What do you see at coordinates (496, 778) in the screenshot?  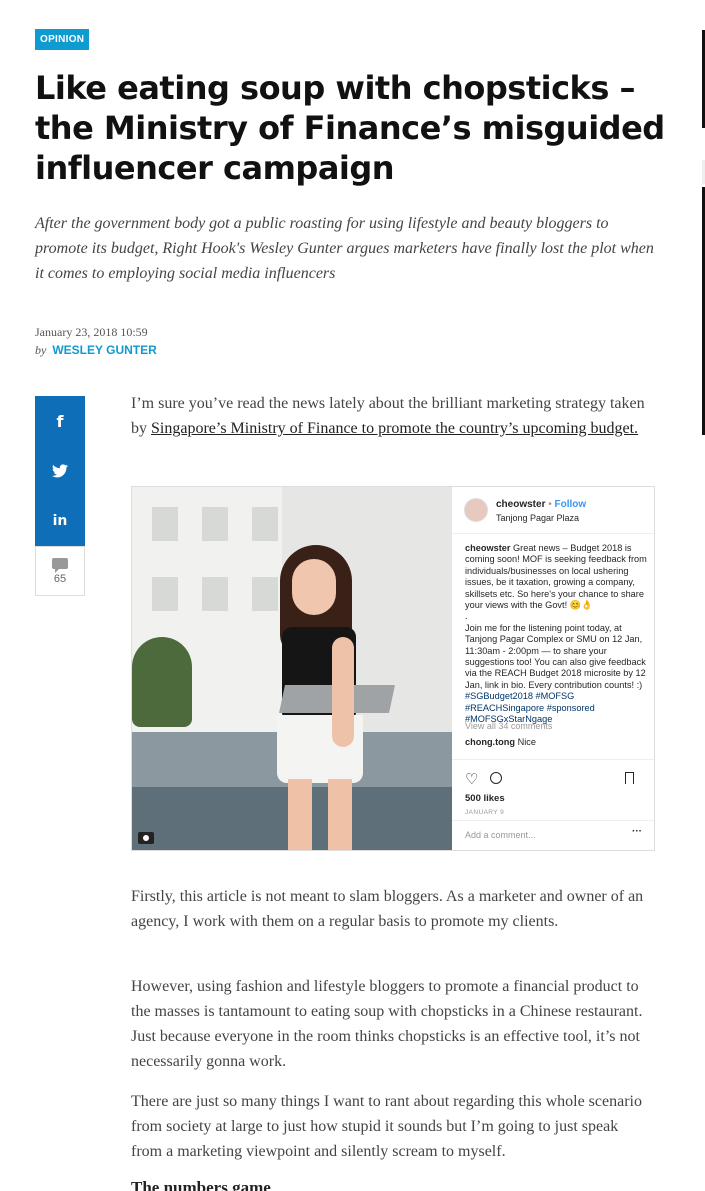 I see `comment-icon` at bounding box center [496, 778].